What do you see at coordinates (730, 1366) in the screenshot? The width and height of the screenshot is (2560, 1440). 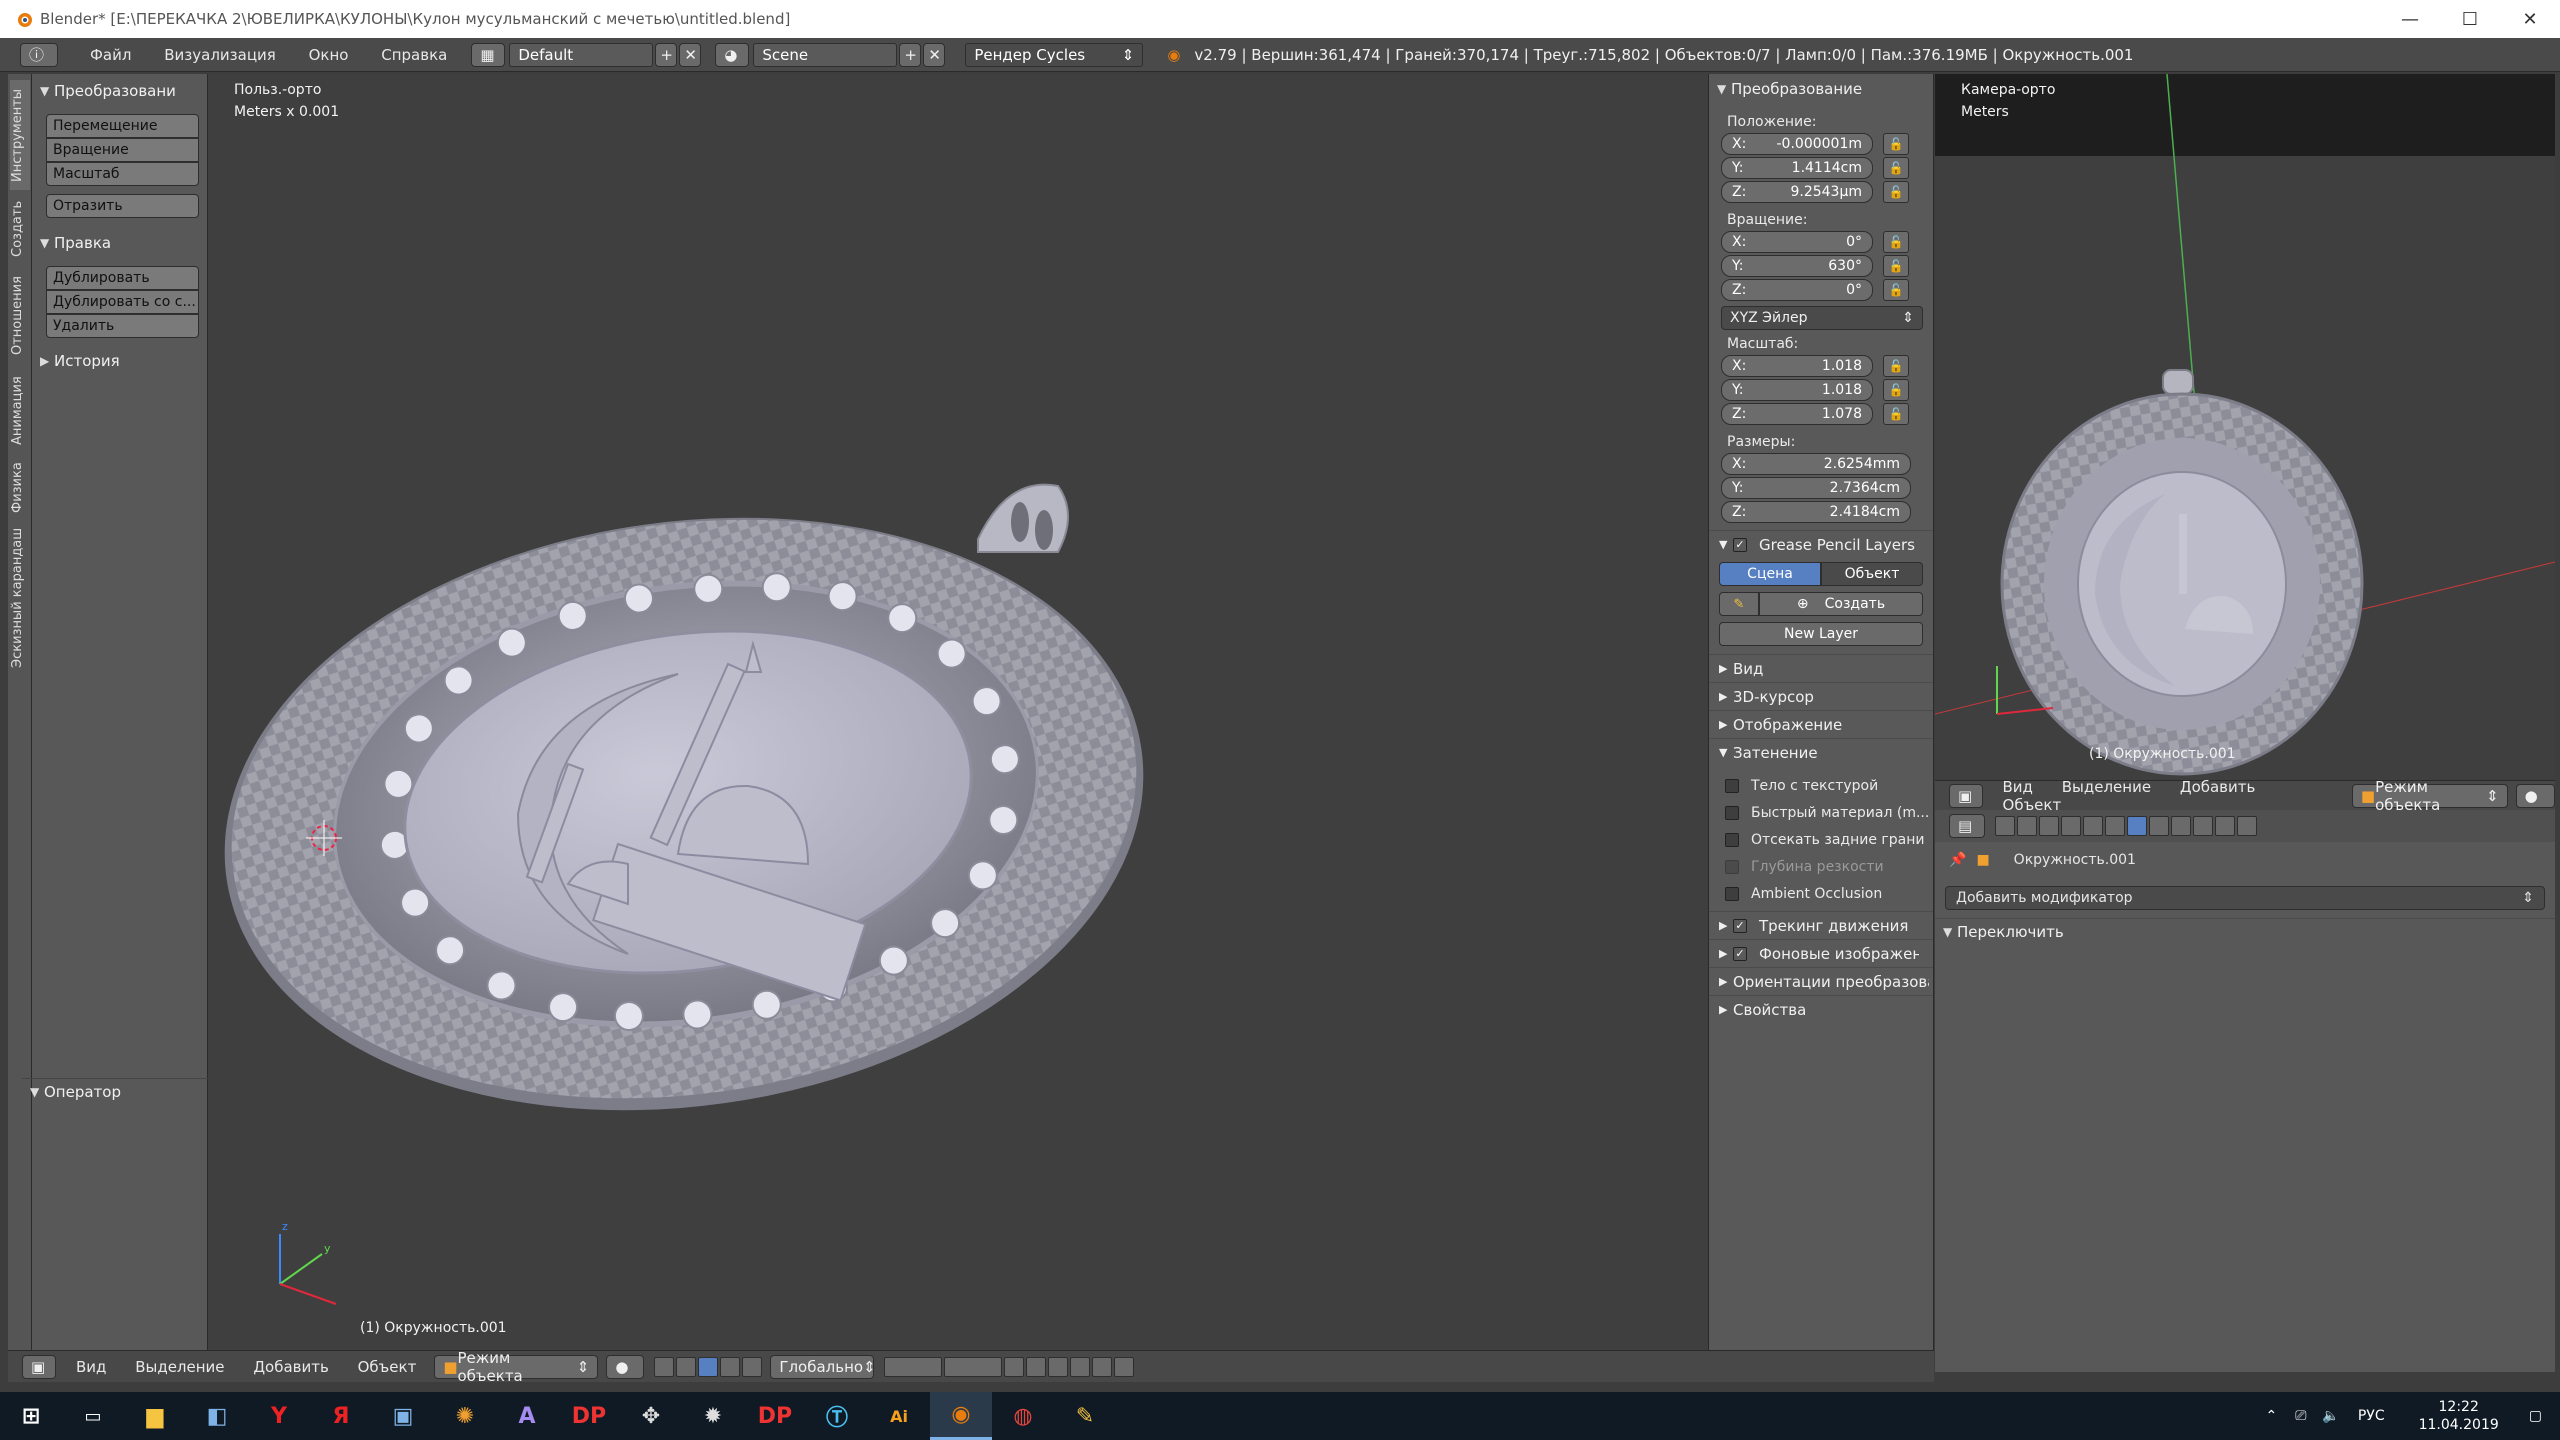 I see `rotate-manipulator-icon` at bounding box center [730, 1366].